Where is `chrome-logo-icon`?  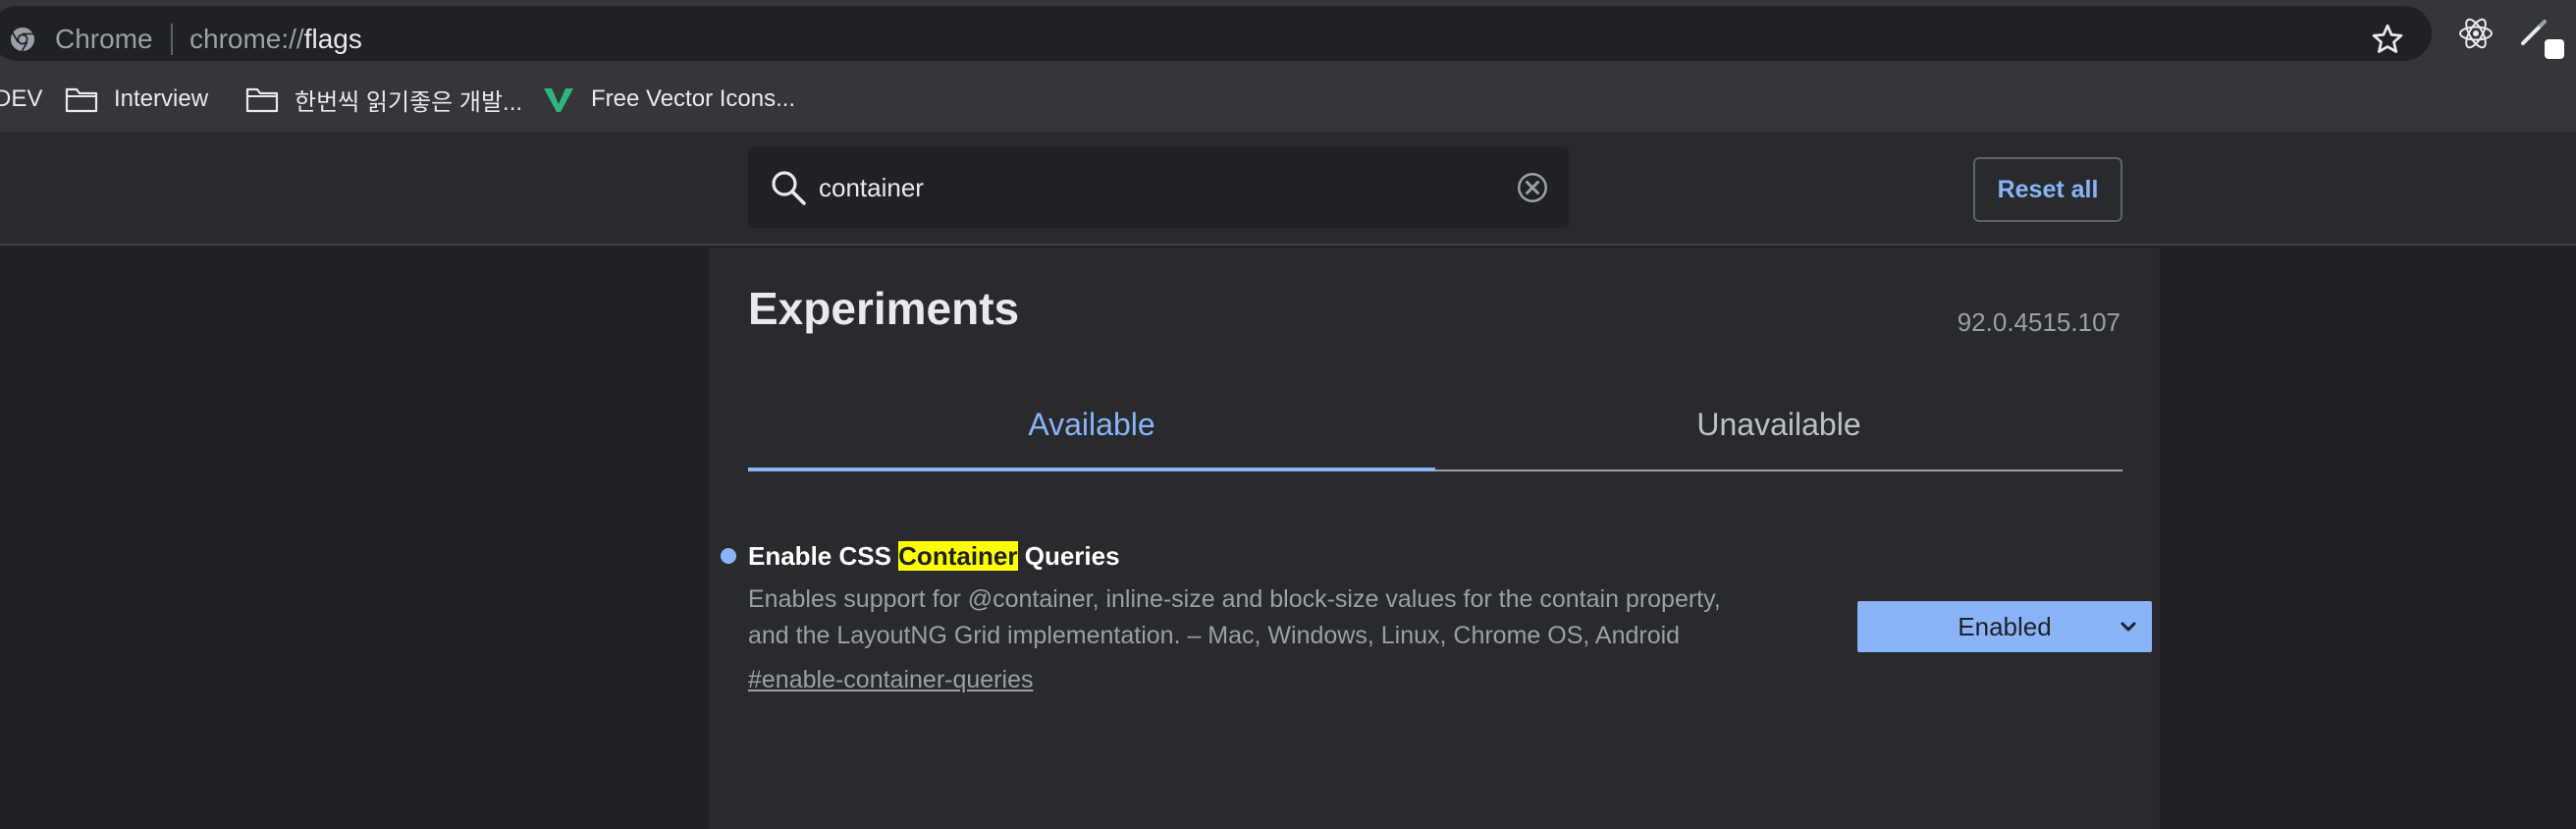
chrome-logo-icon is located at coordinates (22, 40).